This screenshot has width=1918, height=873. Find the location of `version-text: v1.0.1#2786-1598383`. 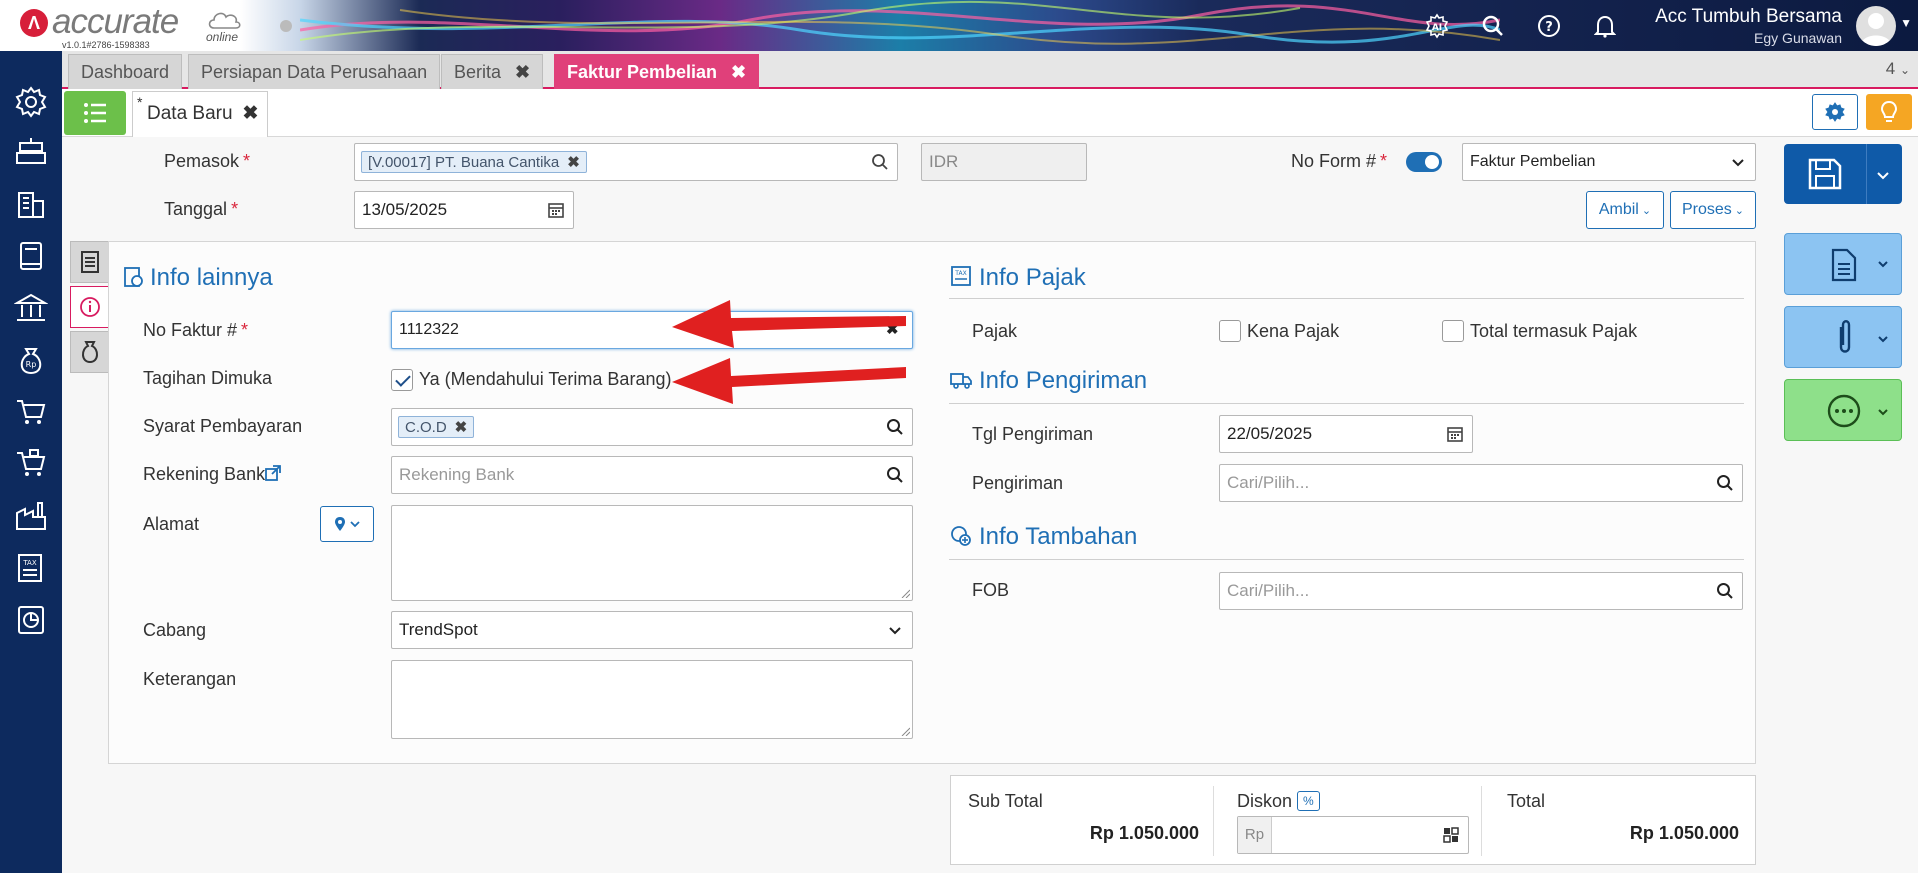

version-text: v1.0.1#2786-1598383 is located at coordinates (106, 45).